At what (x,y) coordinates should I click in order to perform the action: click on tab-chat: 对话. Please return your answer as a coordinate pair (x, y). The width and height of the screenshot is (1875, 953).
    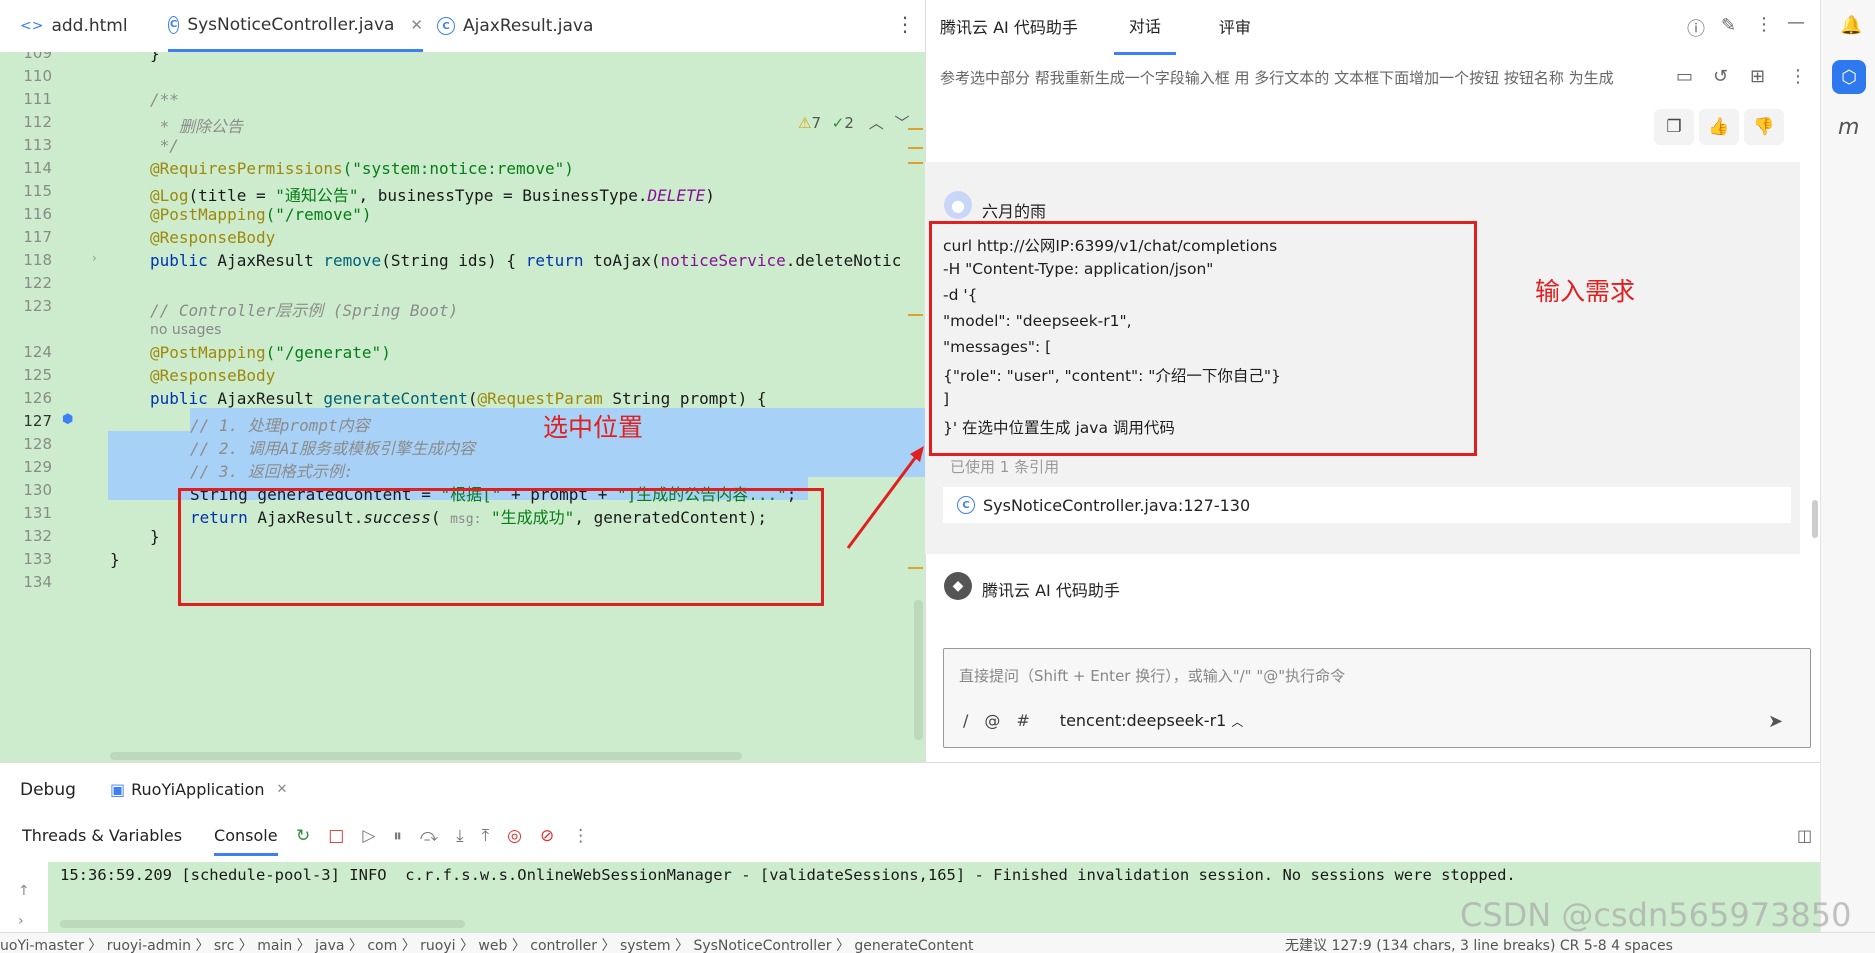
    Looking at the image, I should click on (1144, 27).